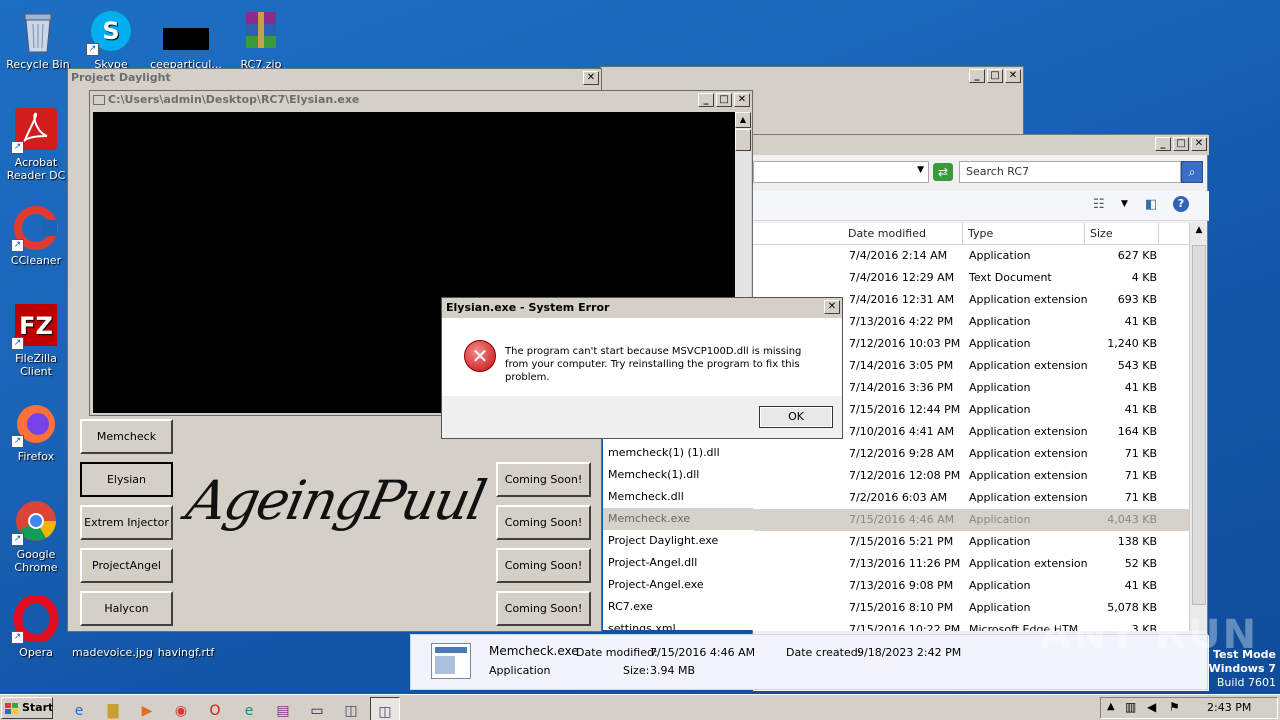 This screenshot has width=1280, height=720. Describe the element at coordinates (1174, 707) in the screenshot. I see `flag-icon: ⚑` at that location.